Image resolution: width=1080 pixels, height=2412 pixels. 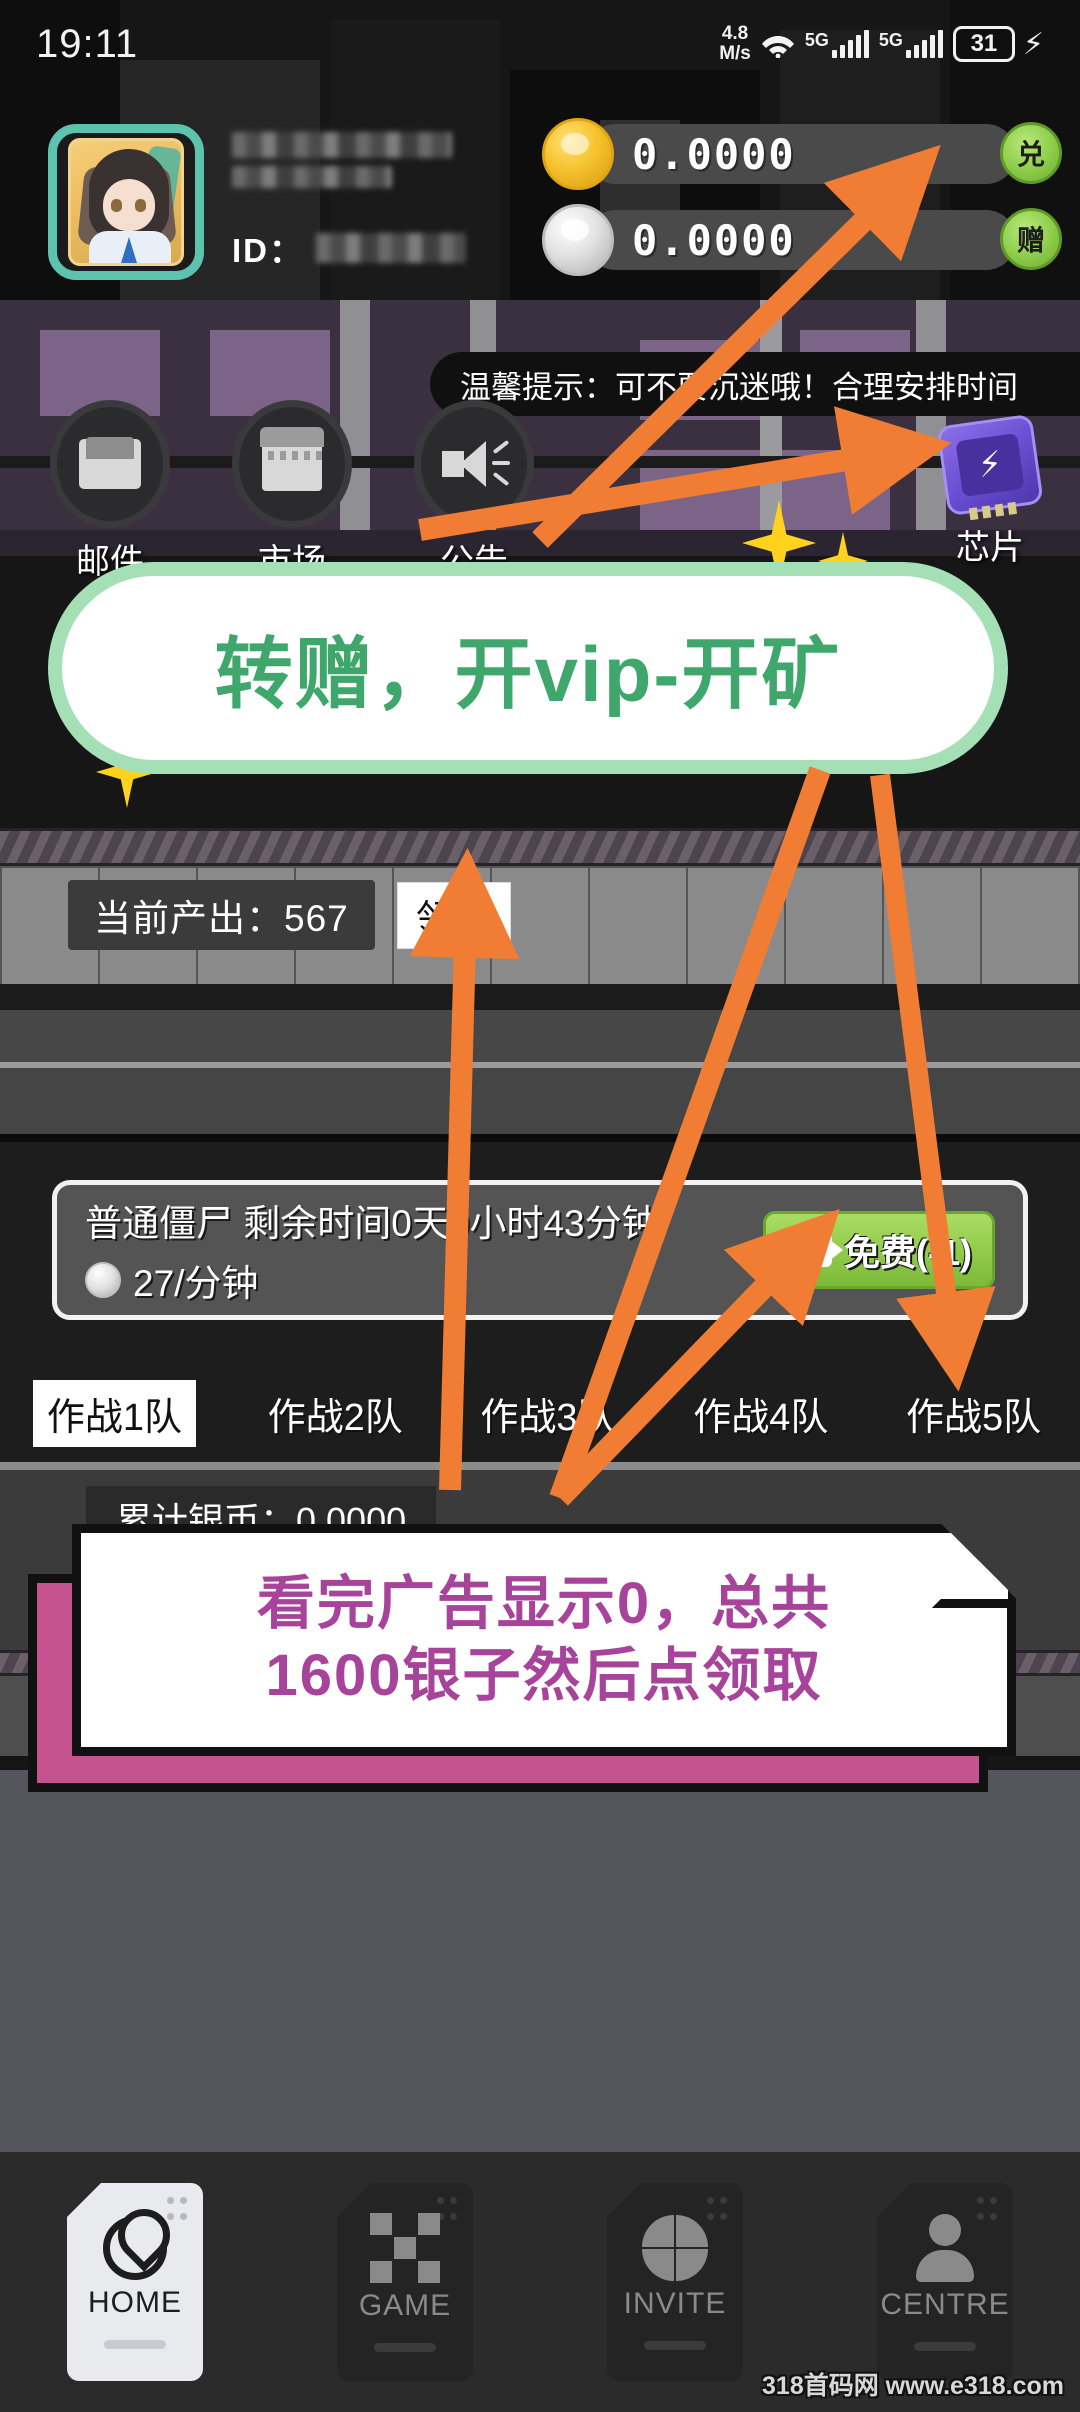 I want to click on gold-amount: 0.0000, so click(x=714, y=154).